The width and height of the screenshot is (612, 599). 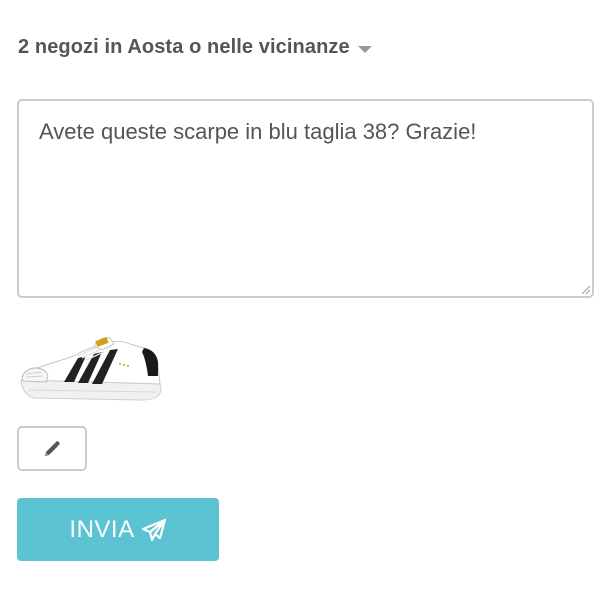 I want to click on store-selector-label: 2 negozi in Aosta o nelle vicinanze, so click(x=184, y=47).